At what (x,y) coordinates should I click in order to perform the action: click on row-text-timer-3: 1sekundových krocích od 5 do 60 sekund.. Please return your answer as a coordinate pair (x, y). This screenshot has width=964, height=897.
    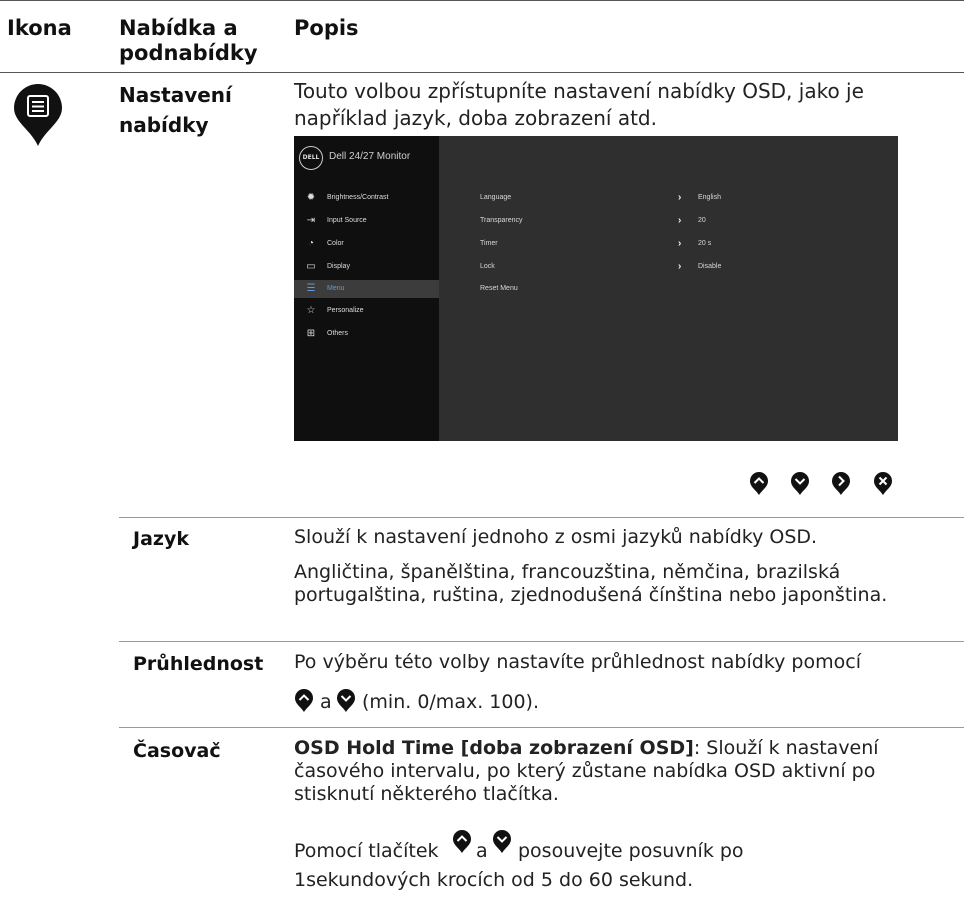
    Looking at the image, I should click on (494, 880).